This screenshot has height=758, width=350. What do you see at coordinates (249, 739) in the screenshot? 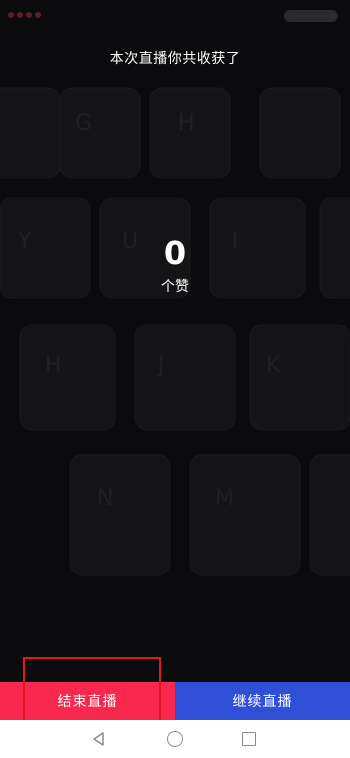
I see `recent-apps-icon` at bounding box center [249, 739].